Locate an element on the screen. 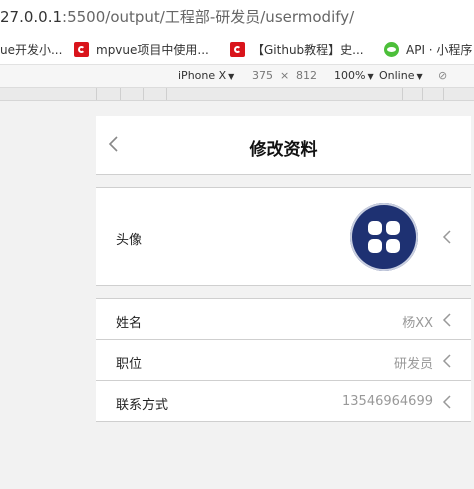  avatar is located at coordinates (384, 237).